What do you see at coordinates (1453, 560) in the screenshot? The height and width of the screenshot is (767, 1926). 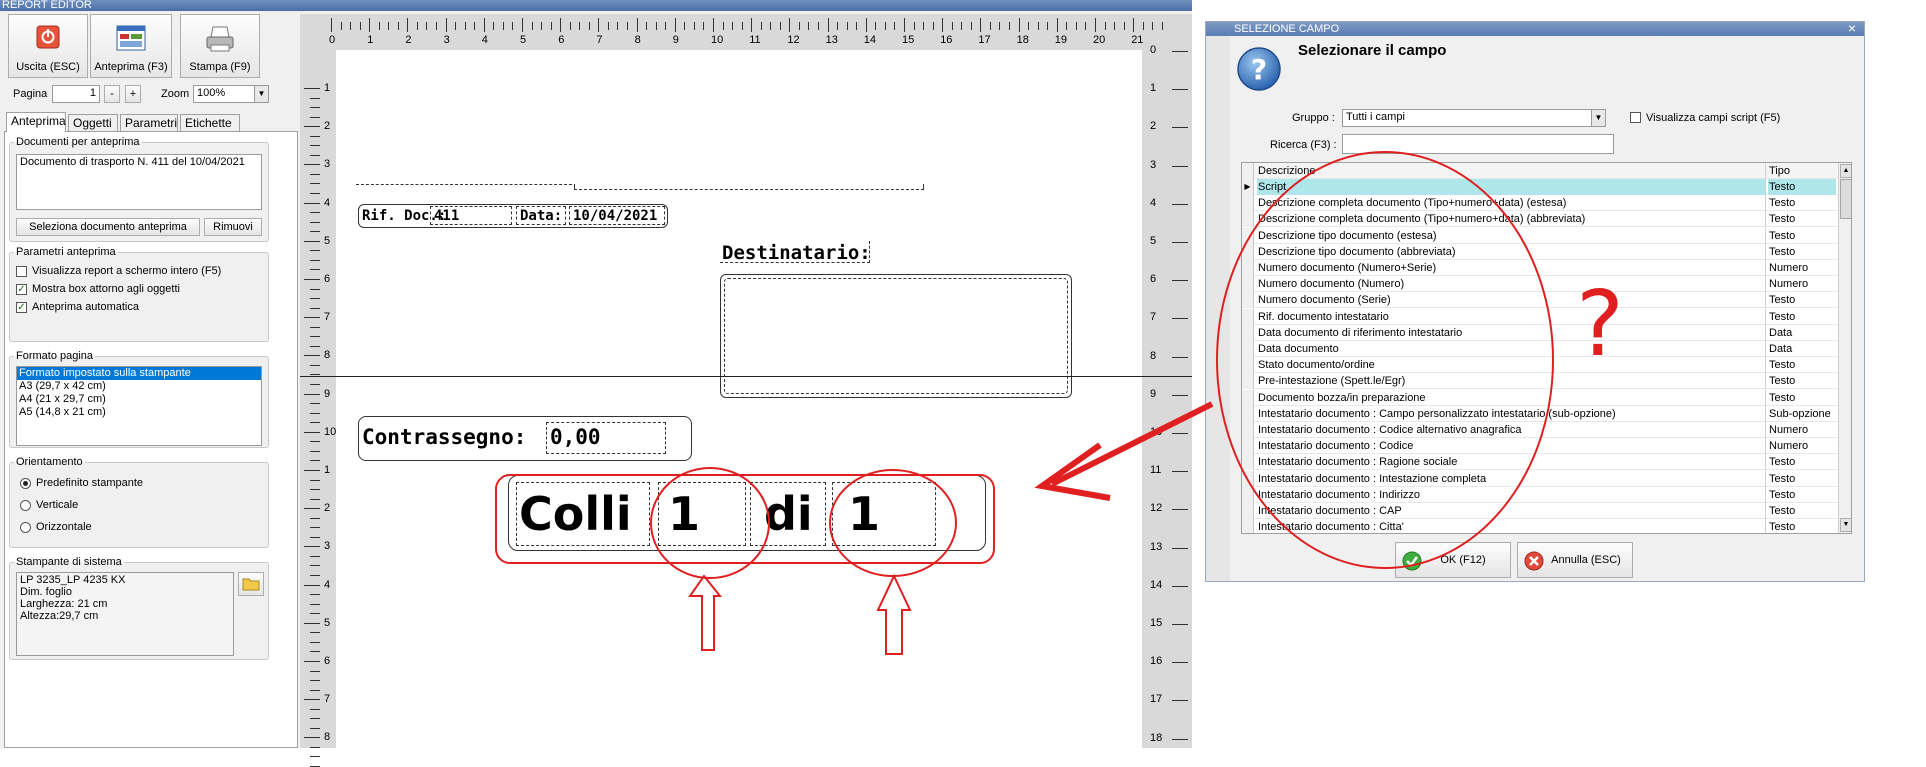 I see `ok-button: OK (F12)` at bounding box center [1453, 560].